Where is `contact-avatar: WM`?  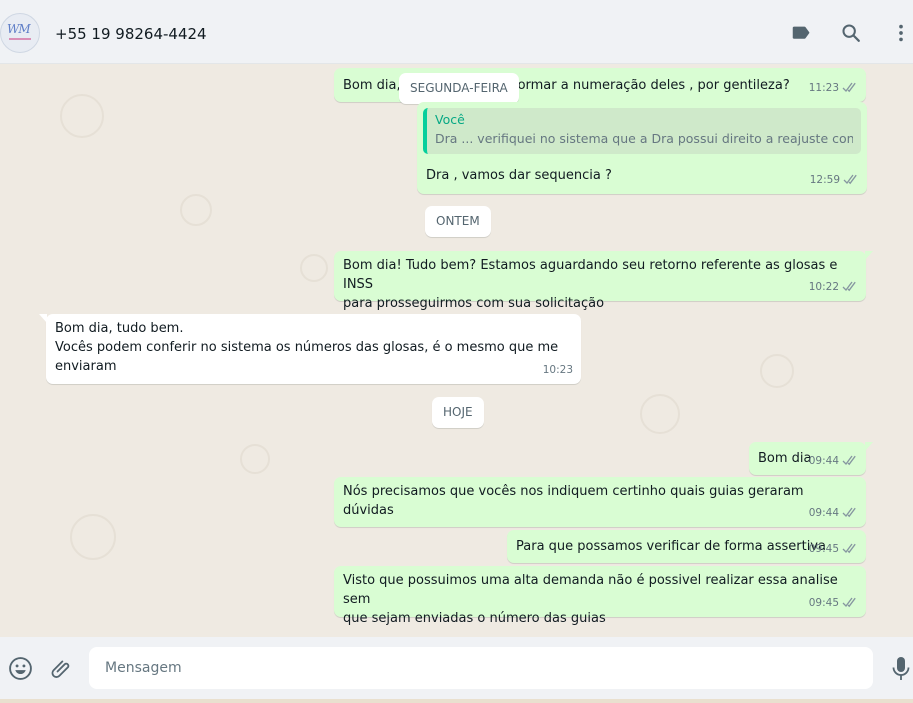
contact-avatar: WM is located at coordinates (20, 33).